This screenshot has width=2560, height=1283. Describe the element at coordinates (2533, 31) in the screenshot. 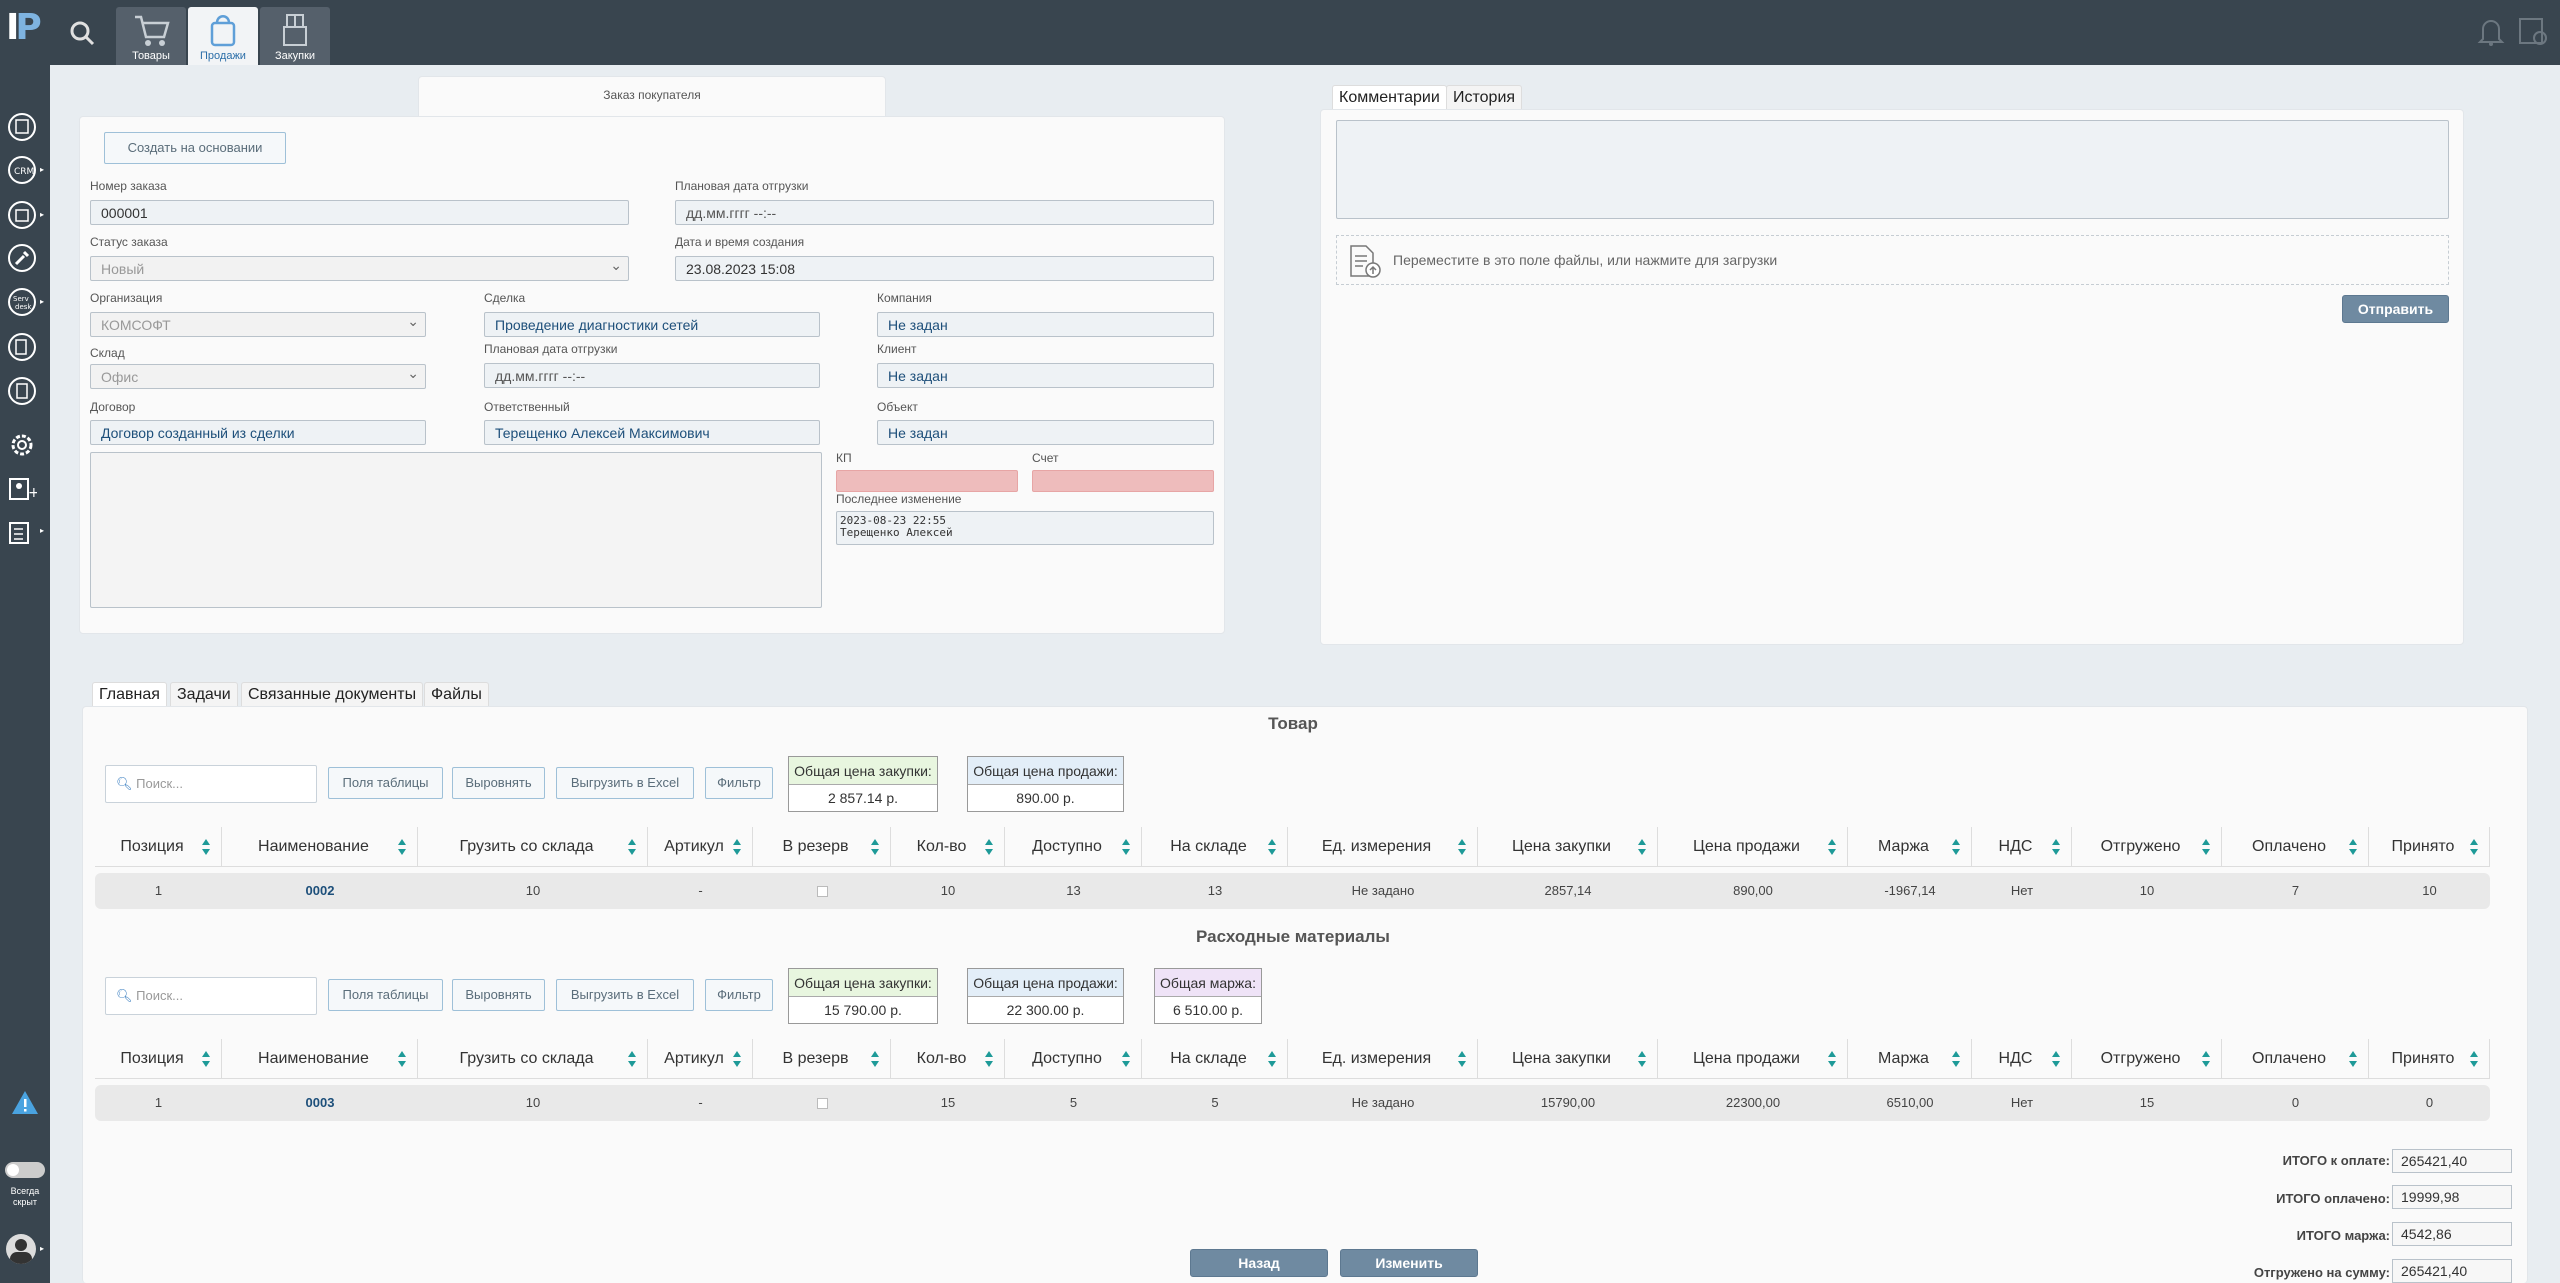

I see `settings-icon` at that location.